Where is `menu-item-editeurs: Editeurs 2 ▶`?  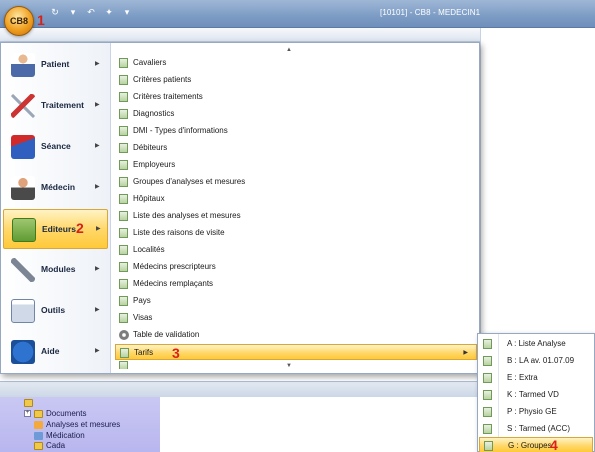
menu-item-editeurs: Editeurs 2 ▶ is located at coordinates (55, 229).